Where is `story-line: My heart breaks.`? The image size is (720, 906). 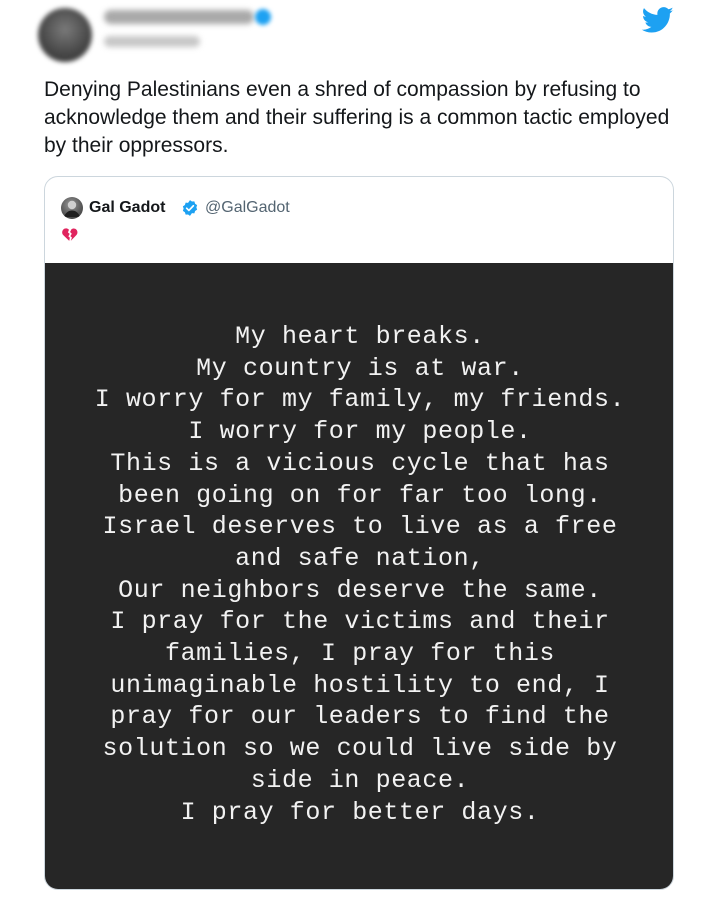 story-line: My heart breaks. is located at coordinates (360, 336).